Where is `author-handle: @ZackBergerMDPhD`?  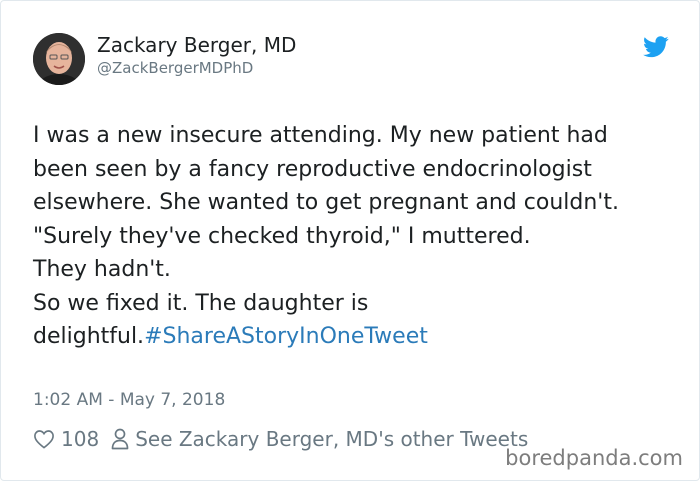 author-handle: @ZackBergerMDPhD is located at coordinates (175, 68).